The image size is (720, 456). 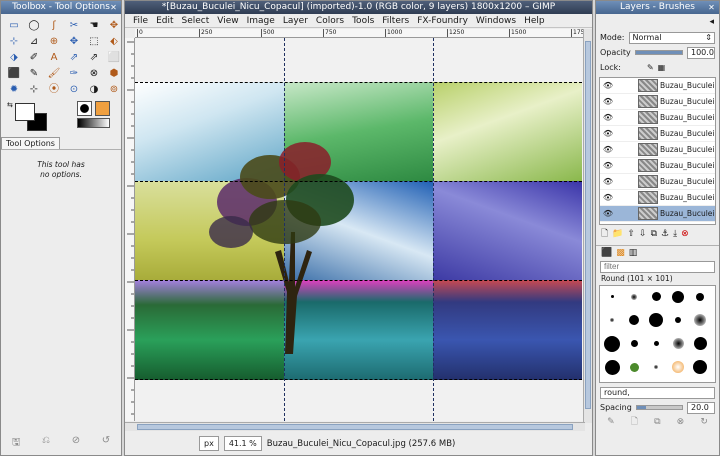 What do you see at coordinates (61, 7) in the screenshot?
I see `toolbox-titlebar: Toolbox - Tool Options ✕` at bounding box center [61, 7].